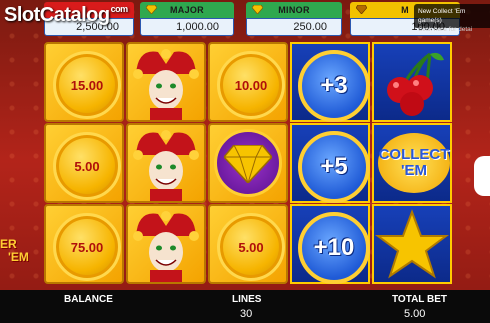  I want to click on jackpot-minor-header: MINOR, so click(294, 10).